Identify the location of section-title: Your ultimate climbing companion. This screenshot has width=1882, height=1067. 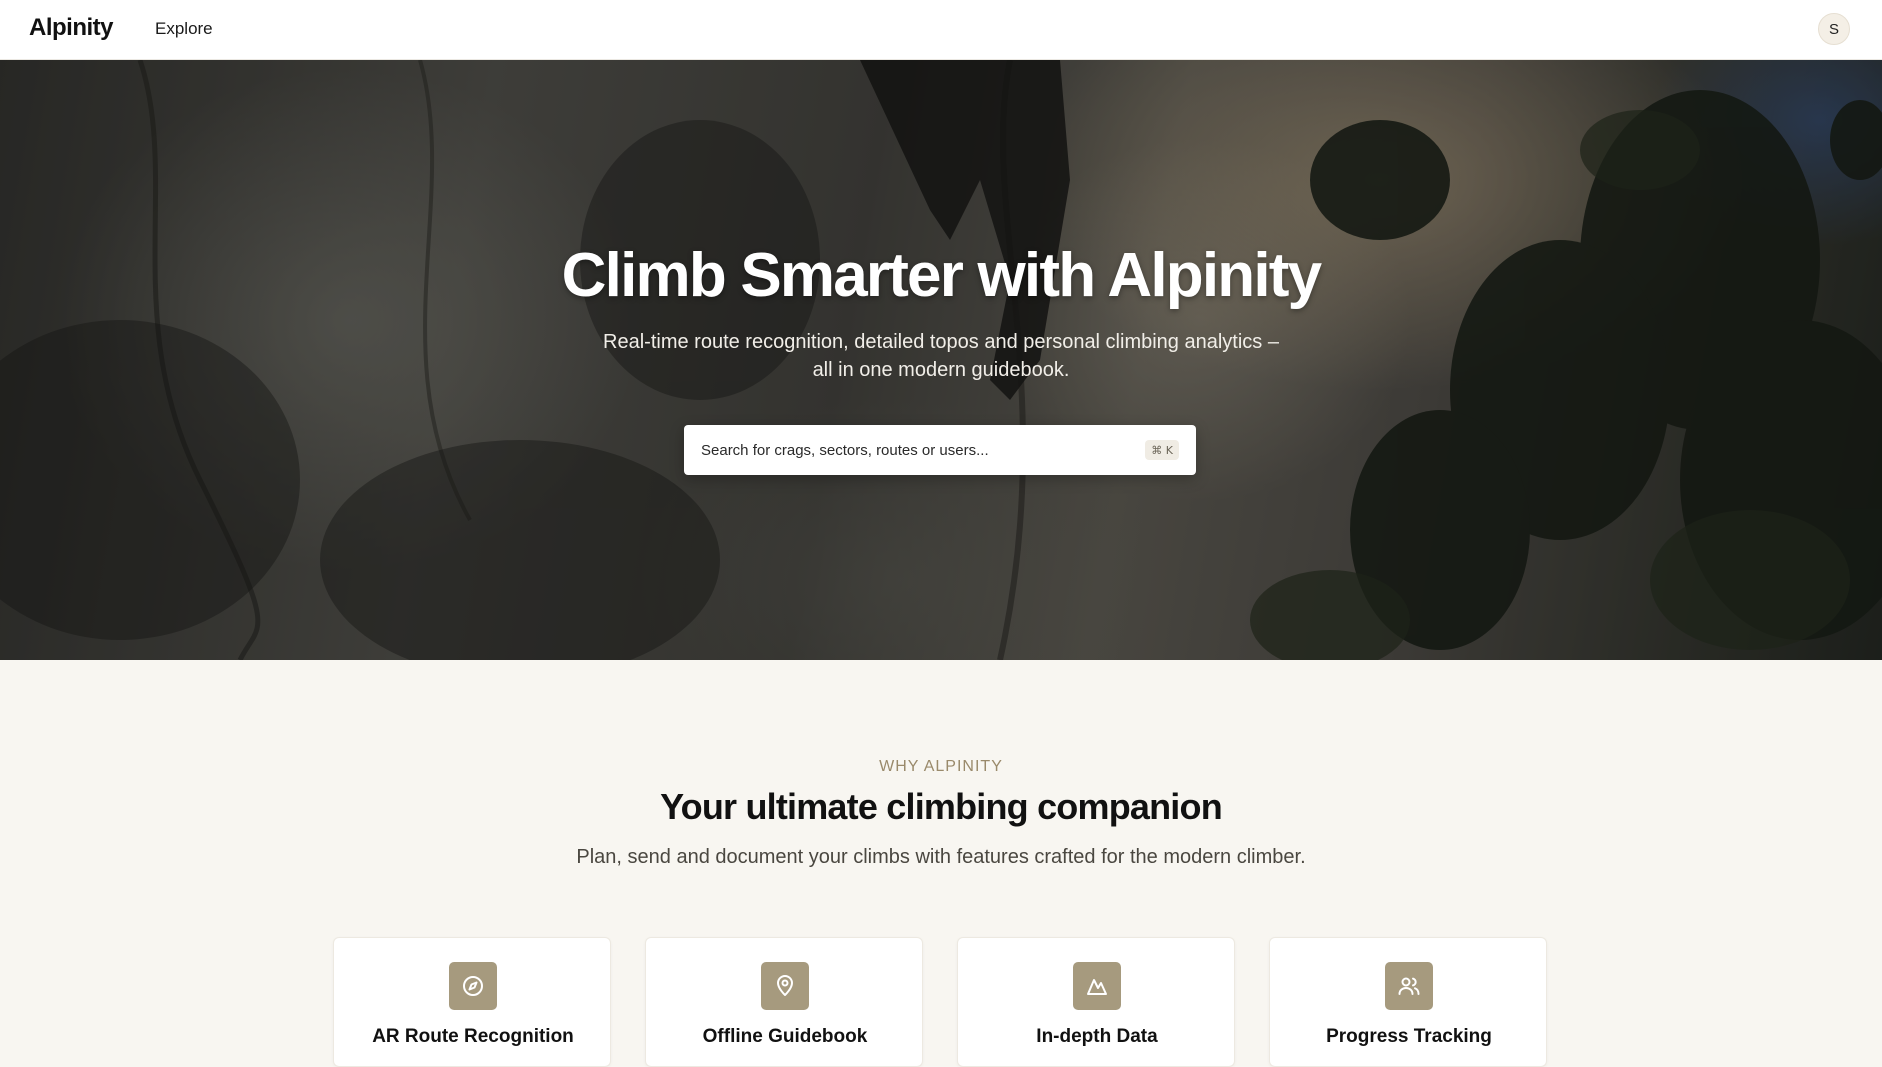
(941, 806).